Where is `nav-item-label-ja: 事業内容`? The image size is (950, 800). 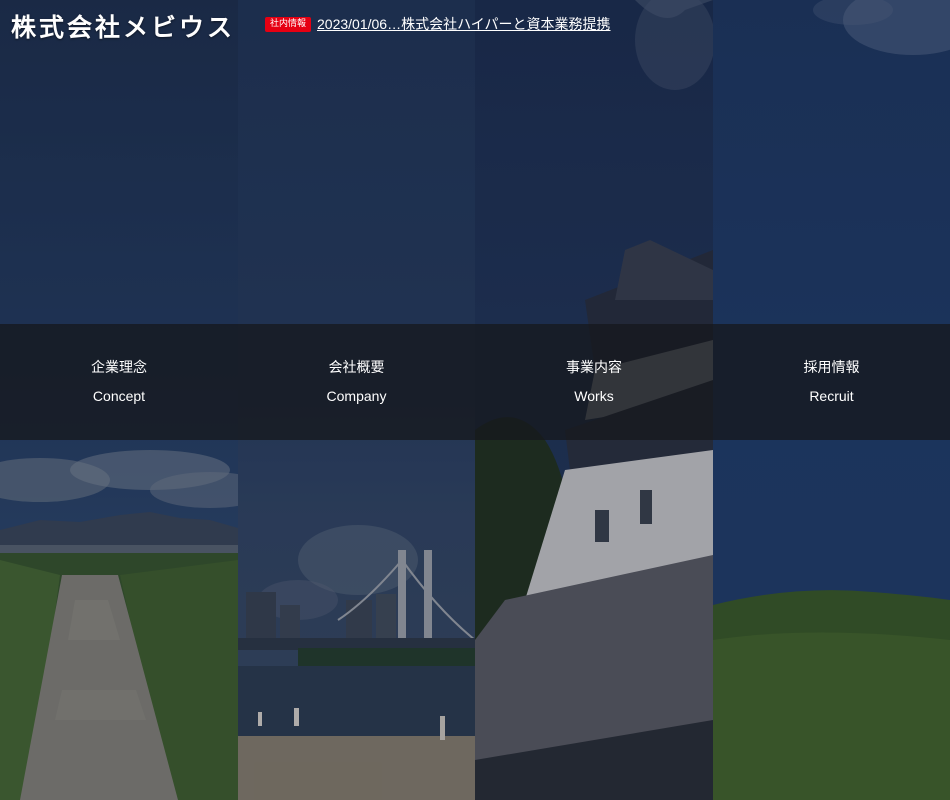
nav-item-label-ja: 事業内容 is located at coordinates (594, 367).